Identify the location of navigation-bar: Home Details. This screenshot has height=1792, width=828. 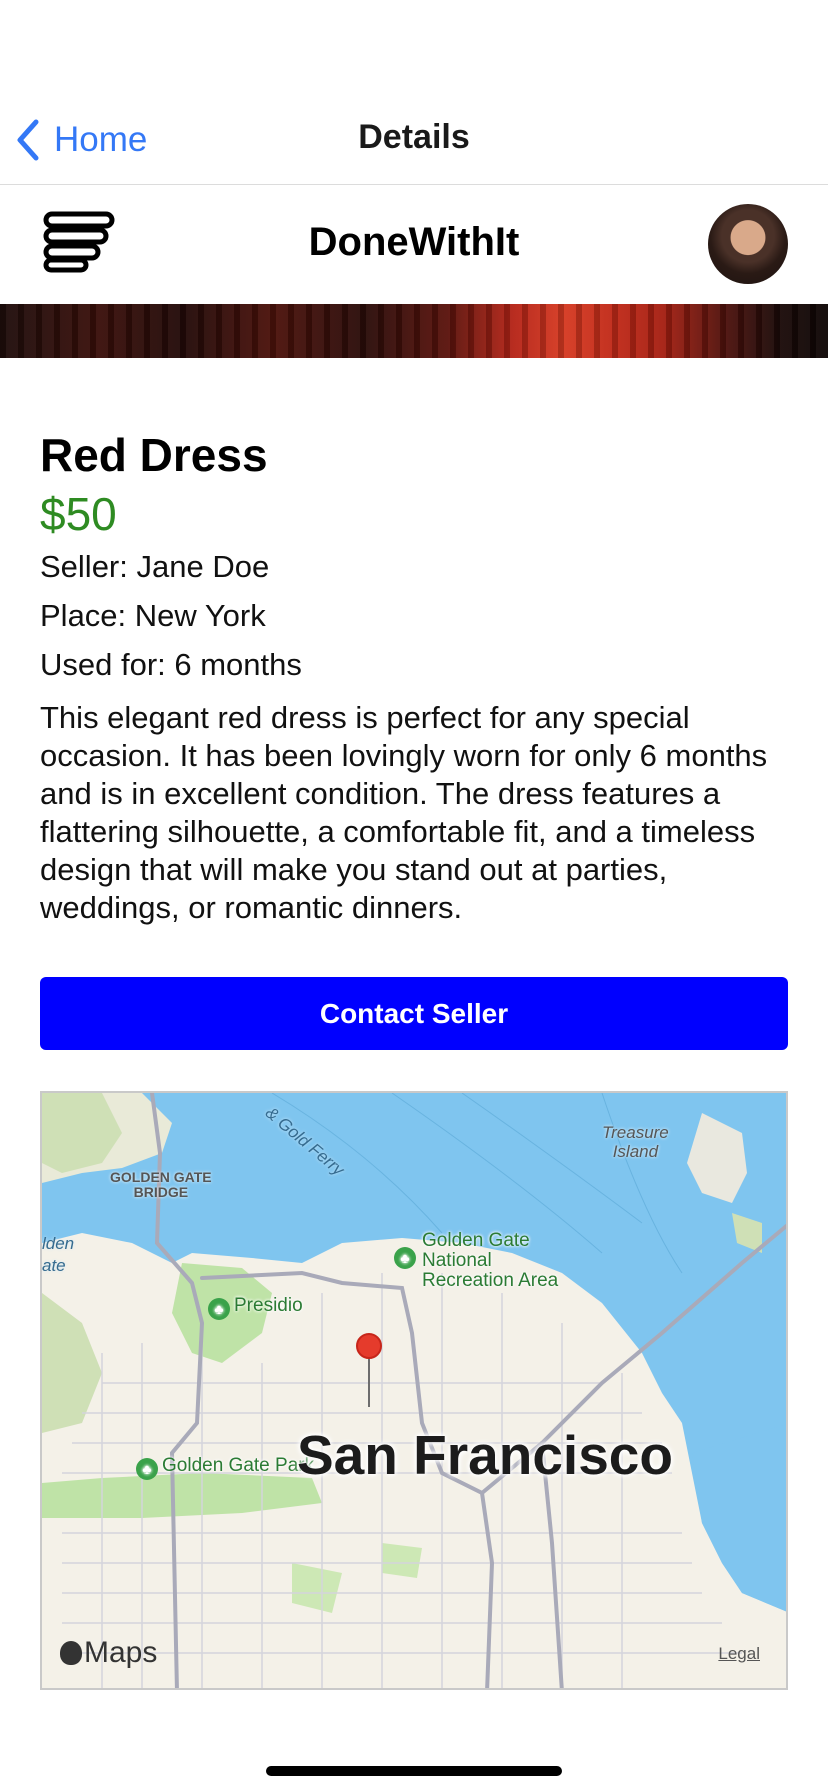
(414, 92).